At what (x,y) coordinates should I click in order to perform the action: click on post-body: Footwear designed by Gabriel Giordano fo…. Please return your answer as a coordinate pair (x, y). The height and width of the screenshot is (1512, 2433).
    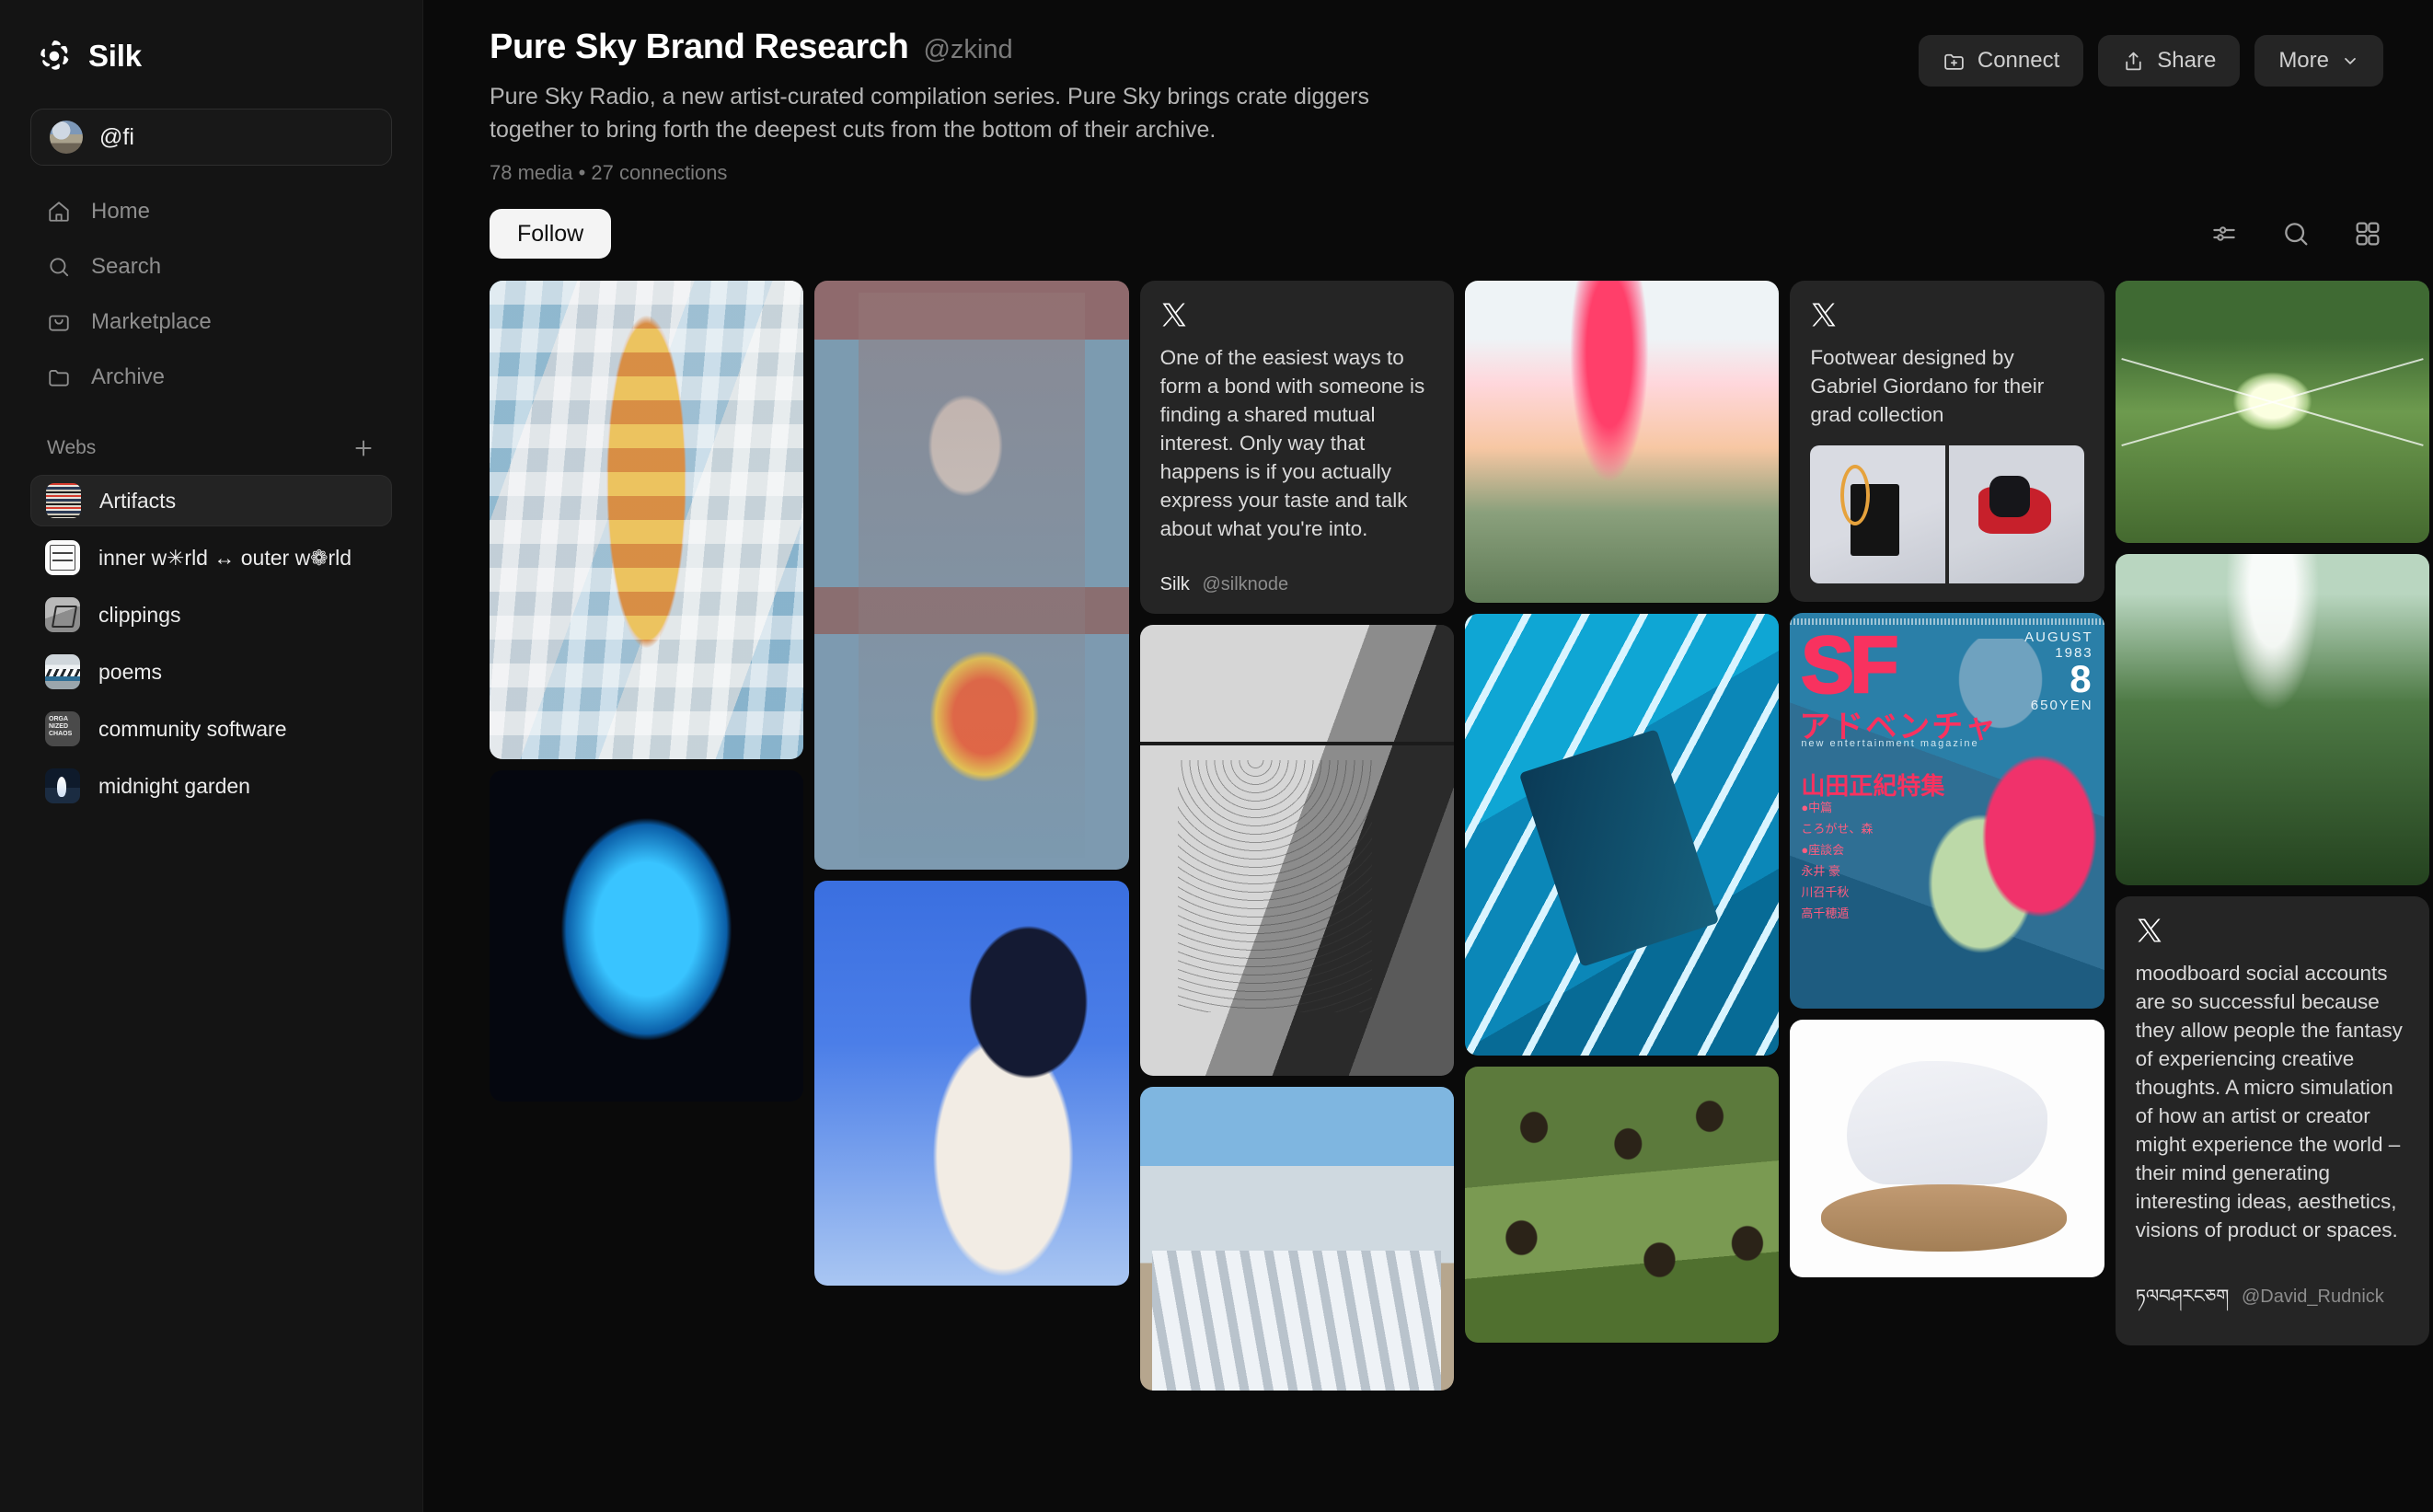
    Looking at the image, I should click on (1930, 386).